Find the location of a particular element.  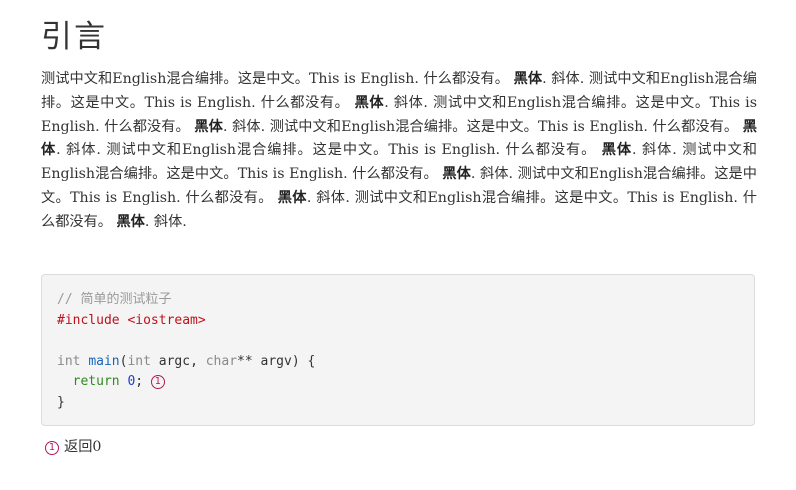

callout-text: 返回0 is located at coordinates (83, 447).